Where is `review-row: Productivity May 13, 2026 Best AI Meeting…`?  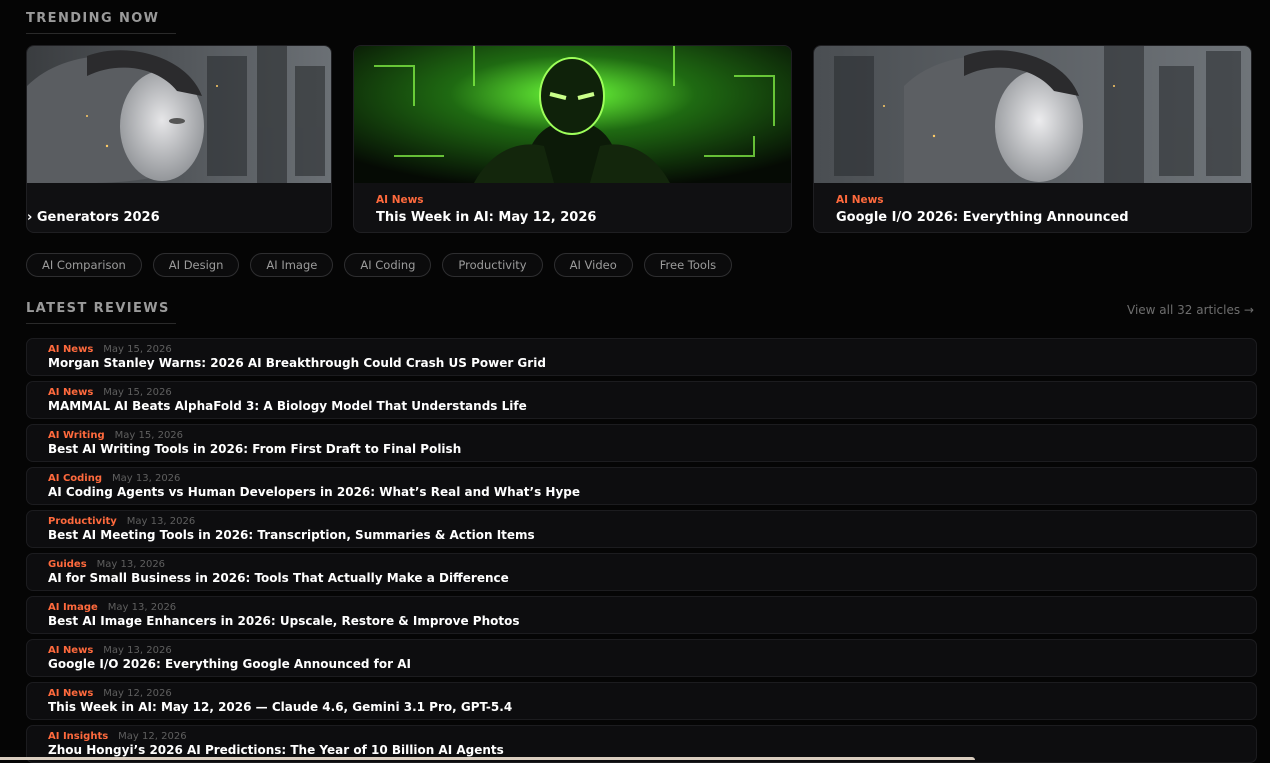 review-row: Productivity May 13, 2026 Best AI Meeting… is located at coordinates (641, 529).